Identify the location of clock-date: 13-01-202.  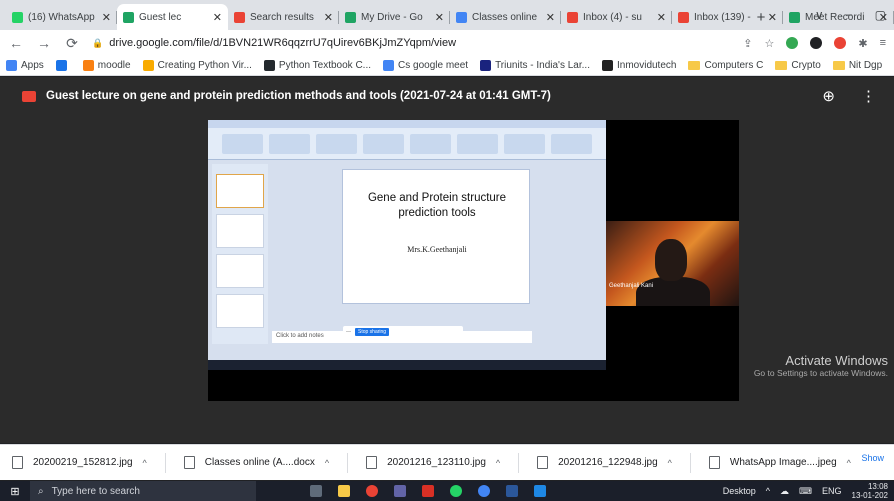
(869, 495).